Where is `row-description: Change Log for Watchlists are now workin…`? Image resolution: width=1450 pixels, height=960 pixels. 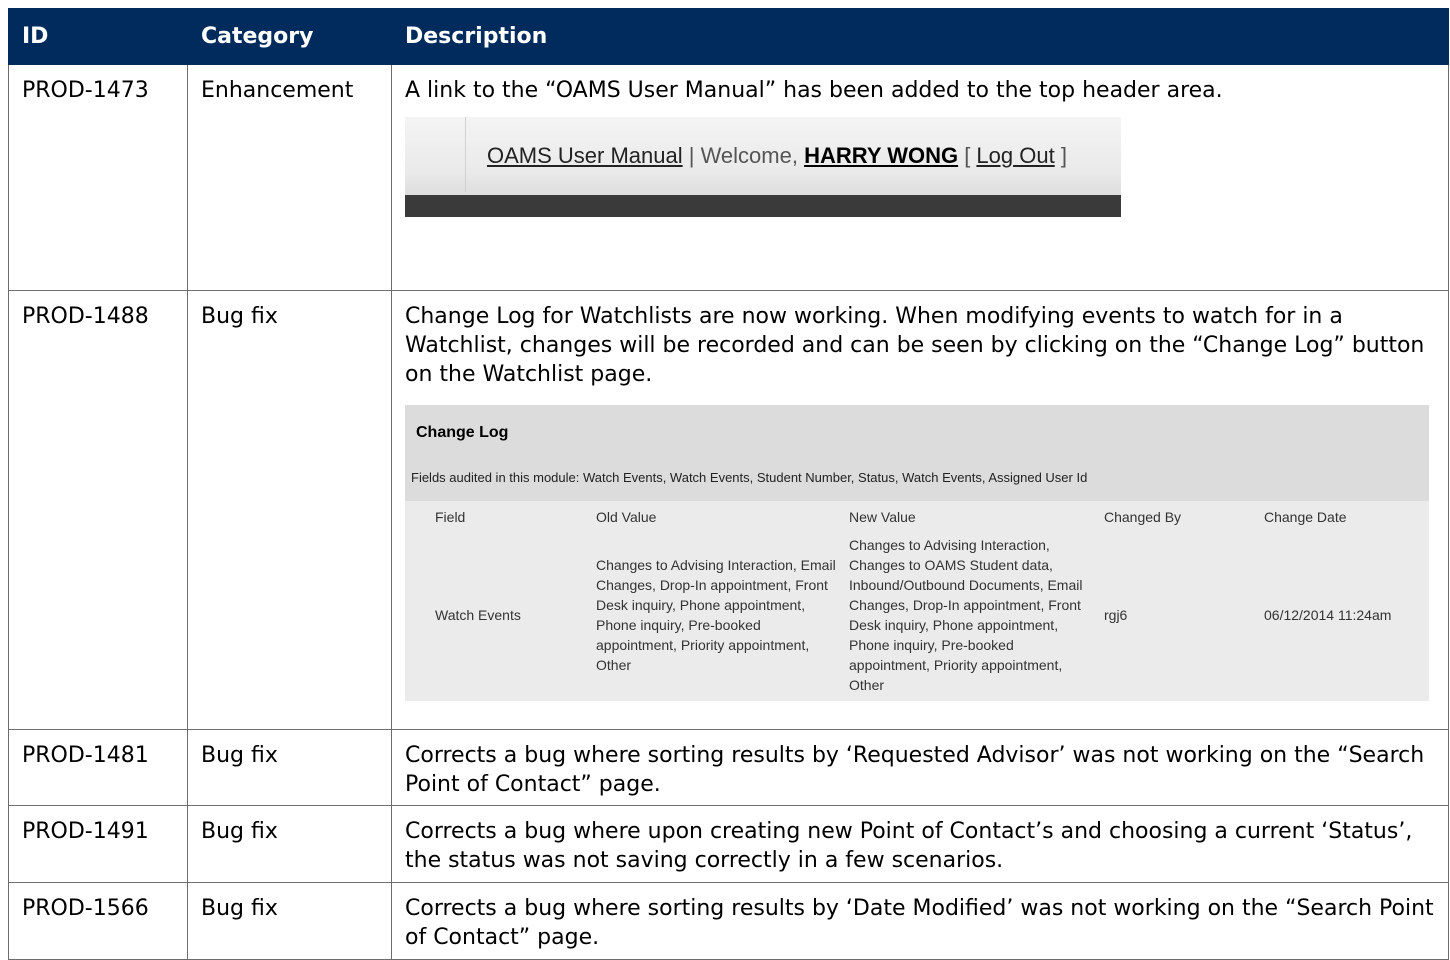
row-description: Change Log for Watchlists are now workin… is located at coordinates (915, 345).